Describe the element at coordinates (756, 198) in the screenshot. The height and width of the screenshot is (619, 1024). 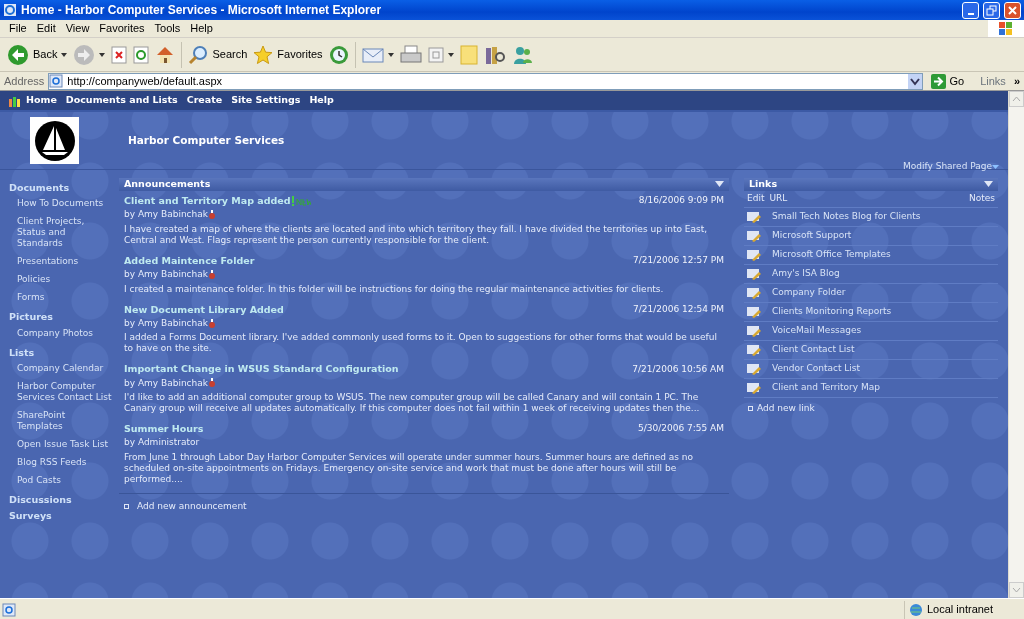
I see `column-header: Edit` at that location.